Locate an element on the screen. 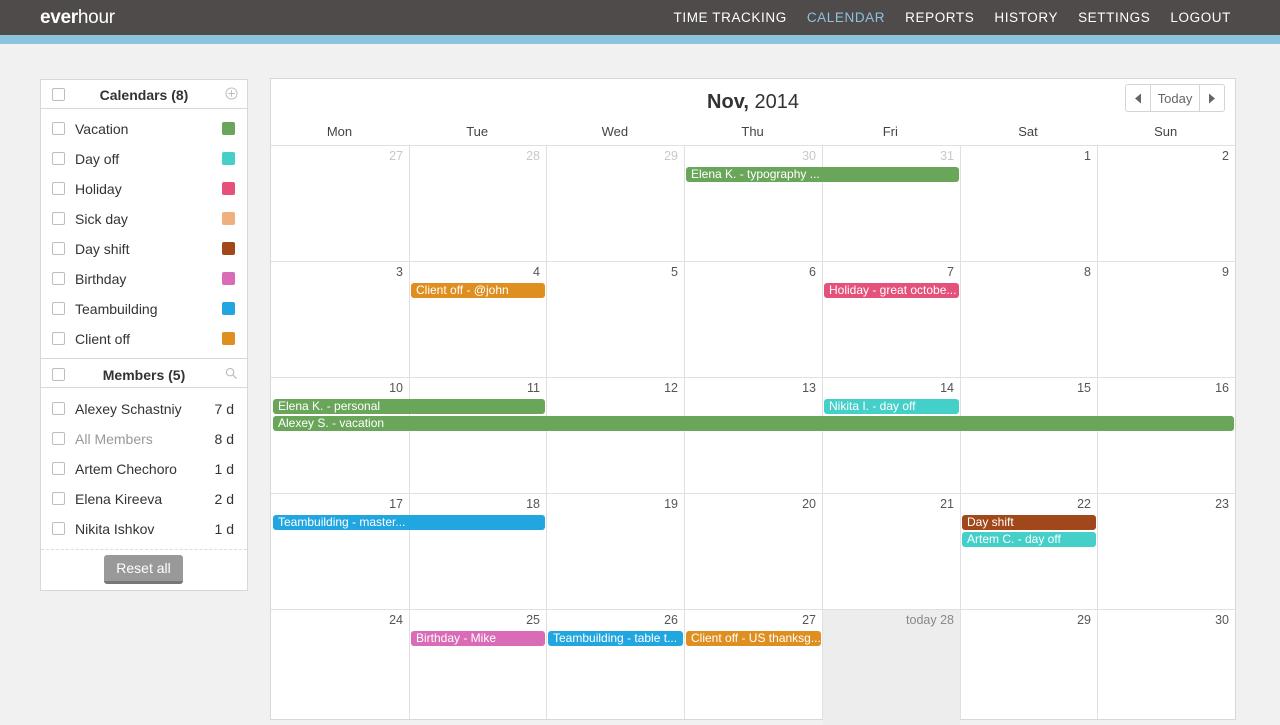 The width and height of the screenshot is (1280, 725). nav-item-settings: SETTINGS is located at coordinates (1114, 17).